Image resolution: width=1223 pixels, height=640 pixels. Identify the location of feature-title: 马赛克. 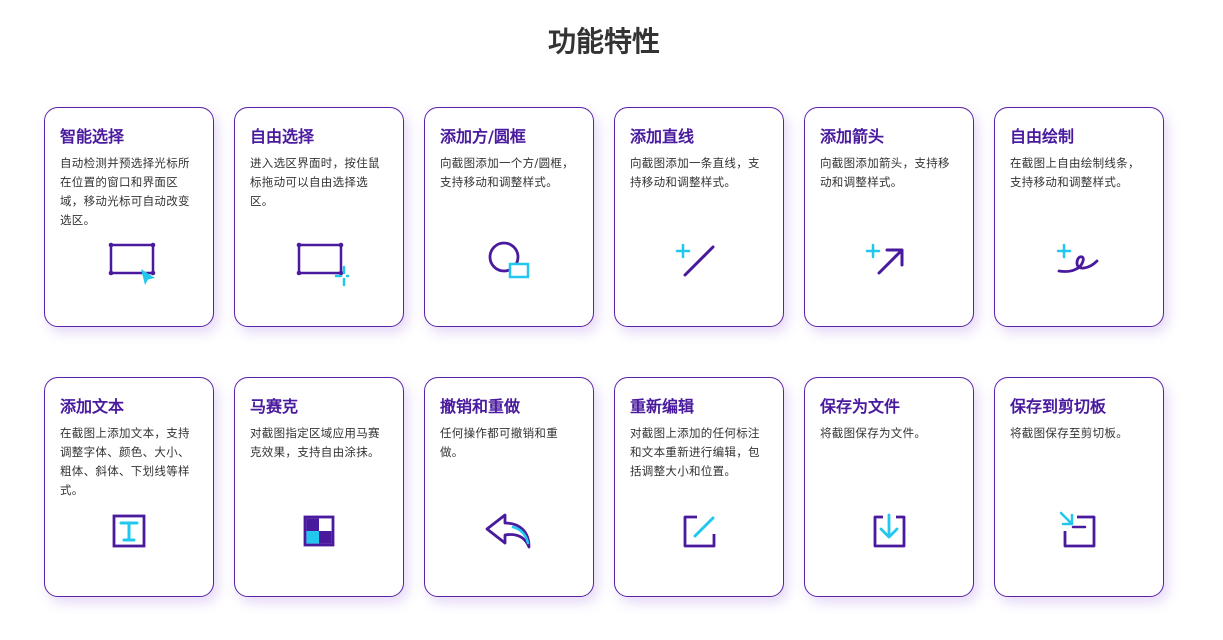
(274, 406).